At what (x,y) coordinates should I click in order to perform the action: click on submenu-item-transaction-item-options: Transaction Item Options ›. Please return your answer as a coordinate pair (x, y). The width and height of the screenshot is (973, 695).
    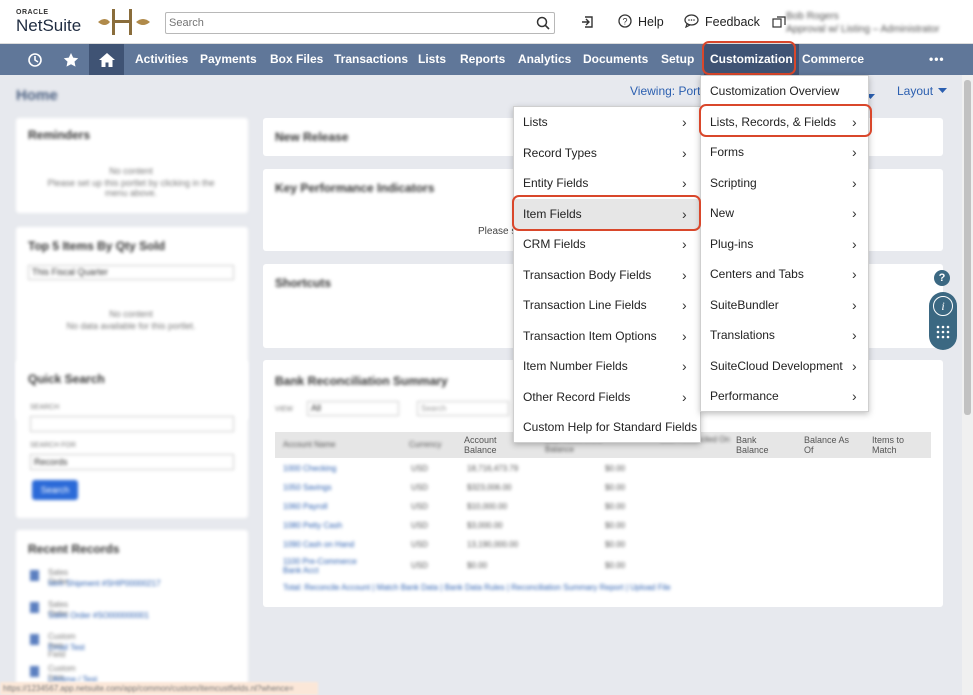
    Looking at the image, I should click on (607, 336).